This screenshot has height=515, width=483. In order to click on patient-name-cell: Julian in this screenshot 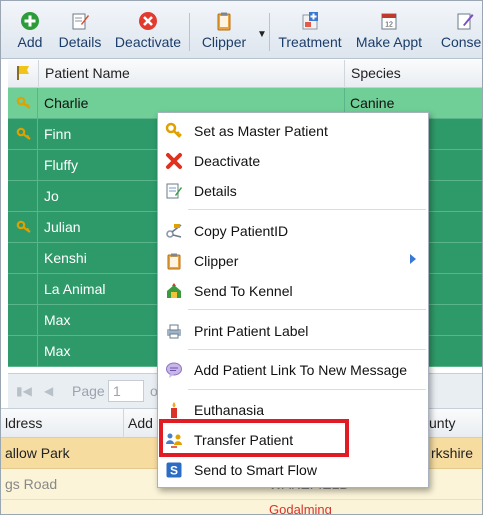, I will do `click(62, 227)`.